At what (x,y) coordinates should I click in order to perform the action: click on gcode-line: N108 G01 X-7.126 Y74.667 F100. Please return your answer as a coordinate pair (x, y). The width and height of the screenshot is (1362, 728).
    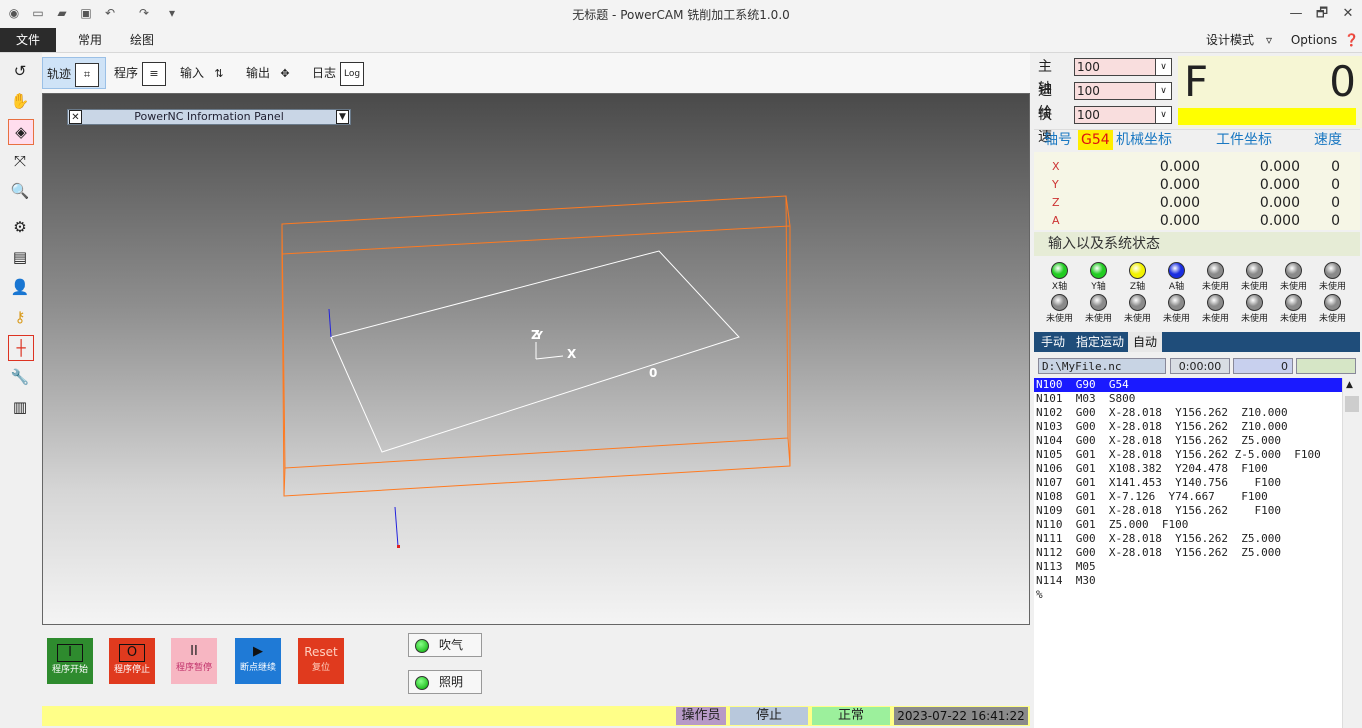
    Looking at the image, I should click on (1188, 497).